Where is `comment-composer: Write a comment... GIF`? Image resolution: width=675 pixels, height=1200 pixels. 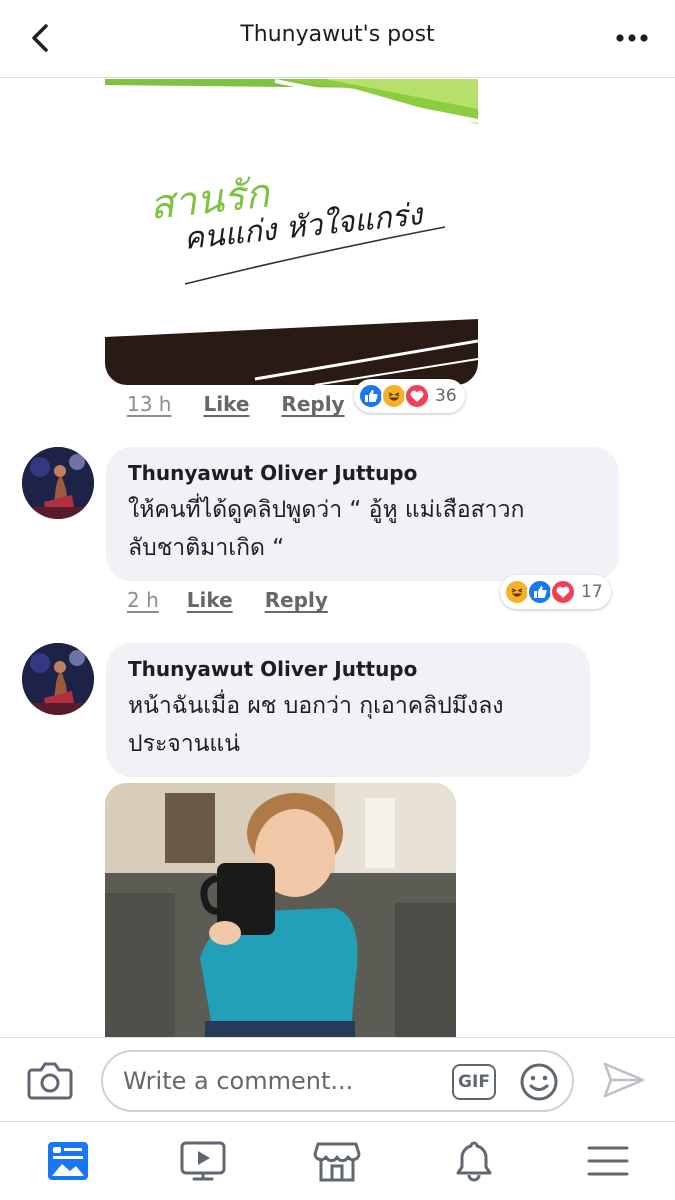
comment-composer: Write a comment... GIF is located at coordinates (337, 1079).